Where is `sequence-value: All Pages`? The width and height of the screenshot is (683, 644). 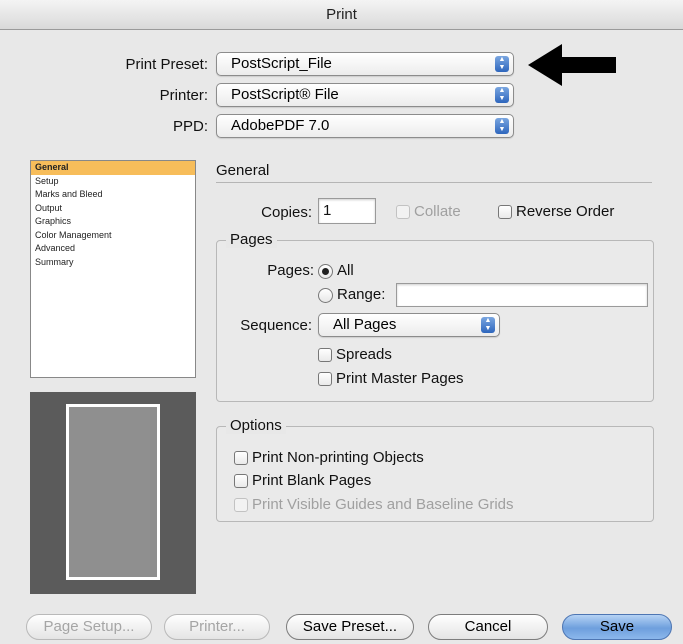
sequence-value: All Pages is located at coordinates (365, 324).